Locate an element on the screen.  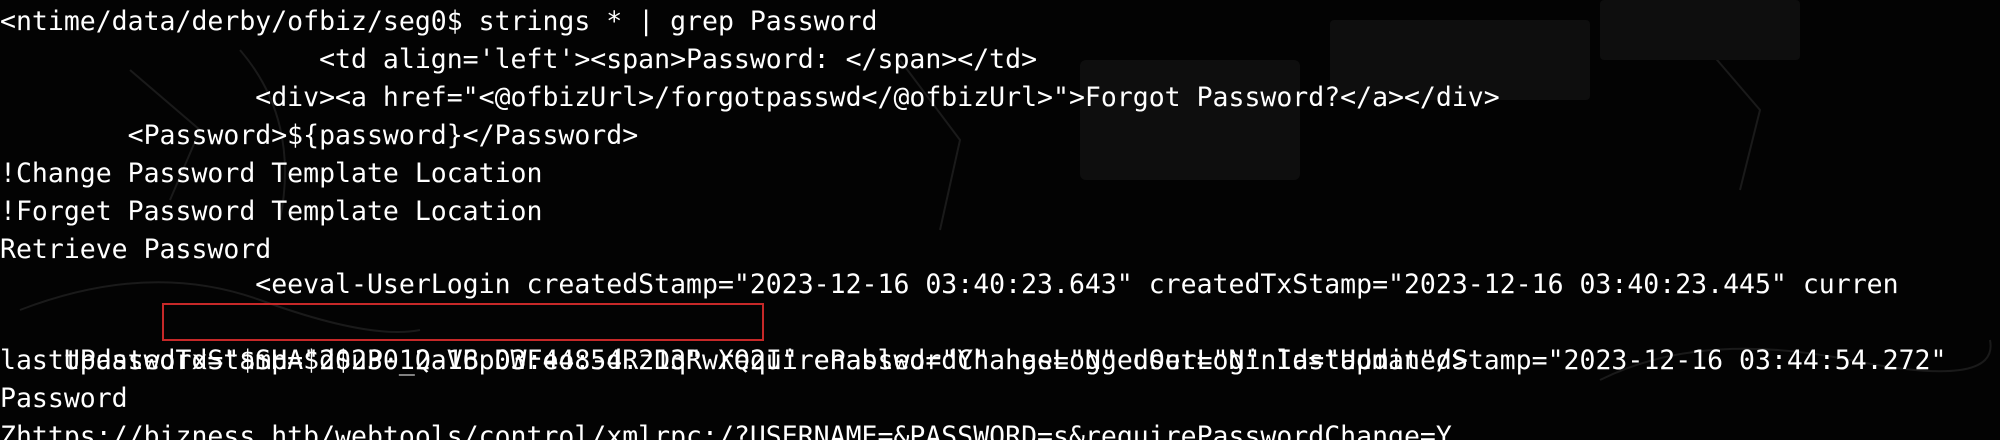
terminal-line-7: Retrieve Password is located at coordinates (136, 249).